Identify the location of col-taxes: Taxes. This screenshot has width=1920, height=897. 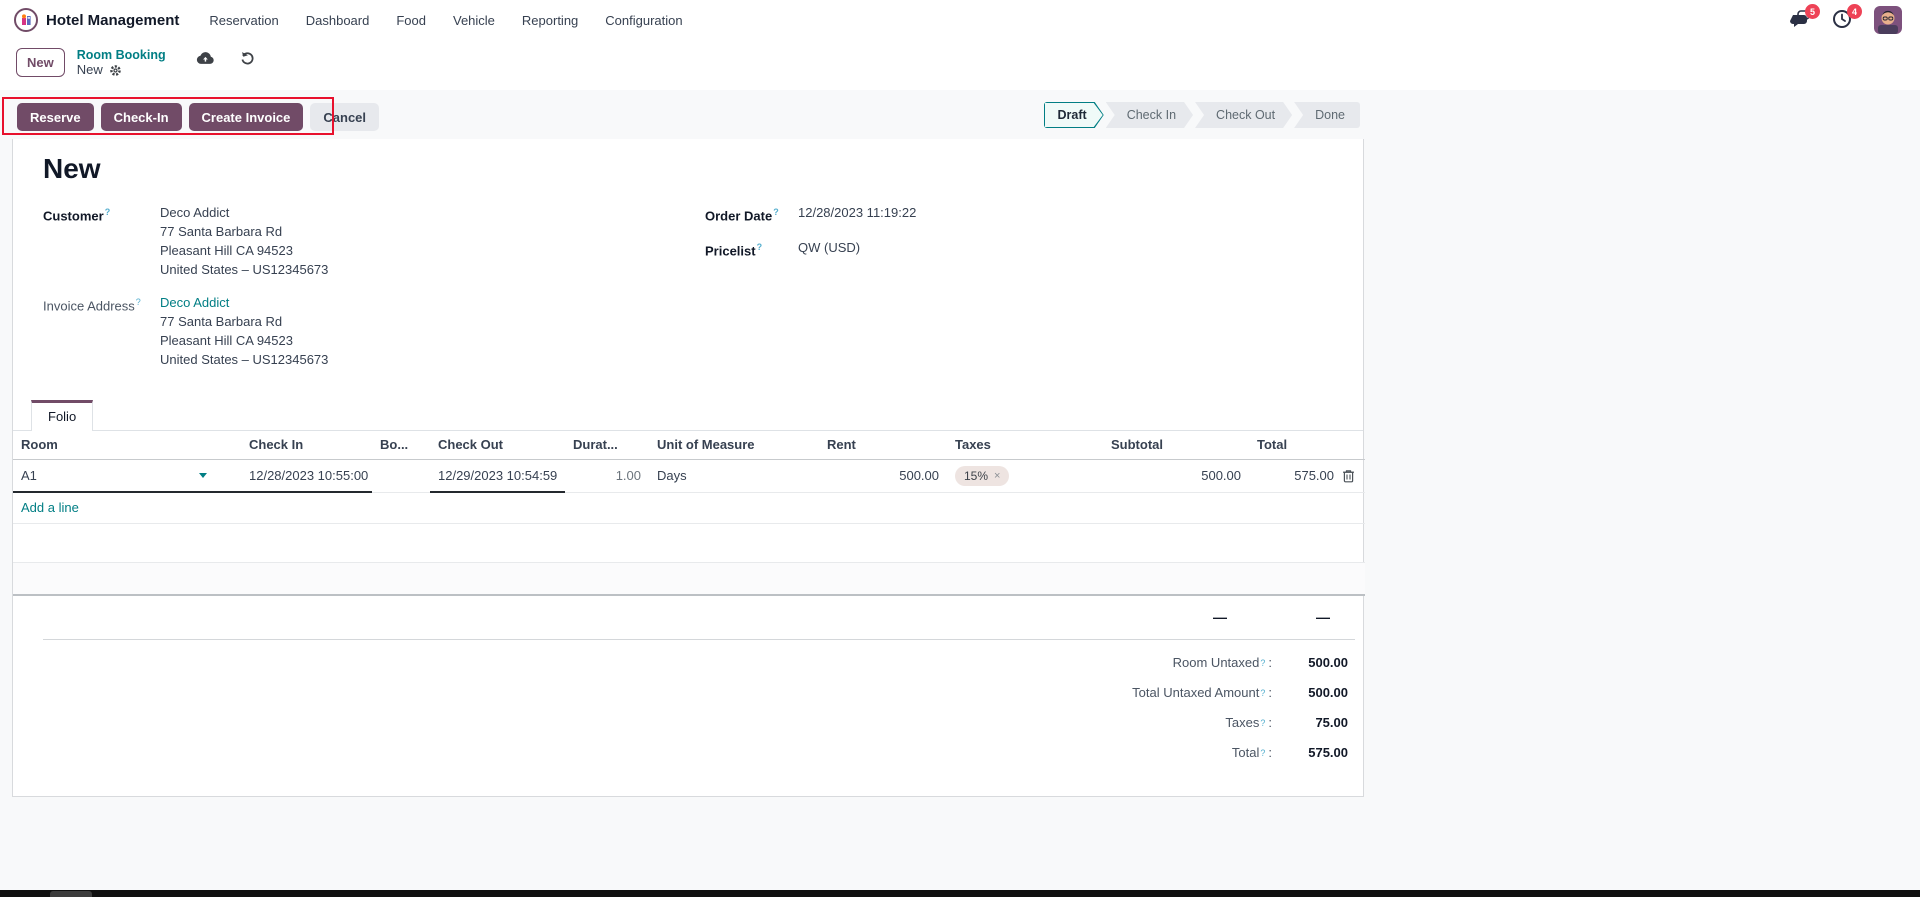
(1025, 445).